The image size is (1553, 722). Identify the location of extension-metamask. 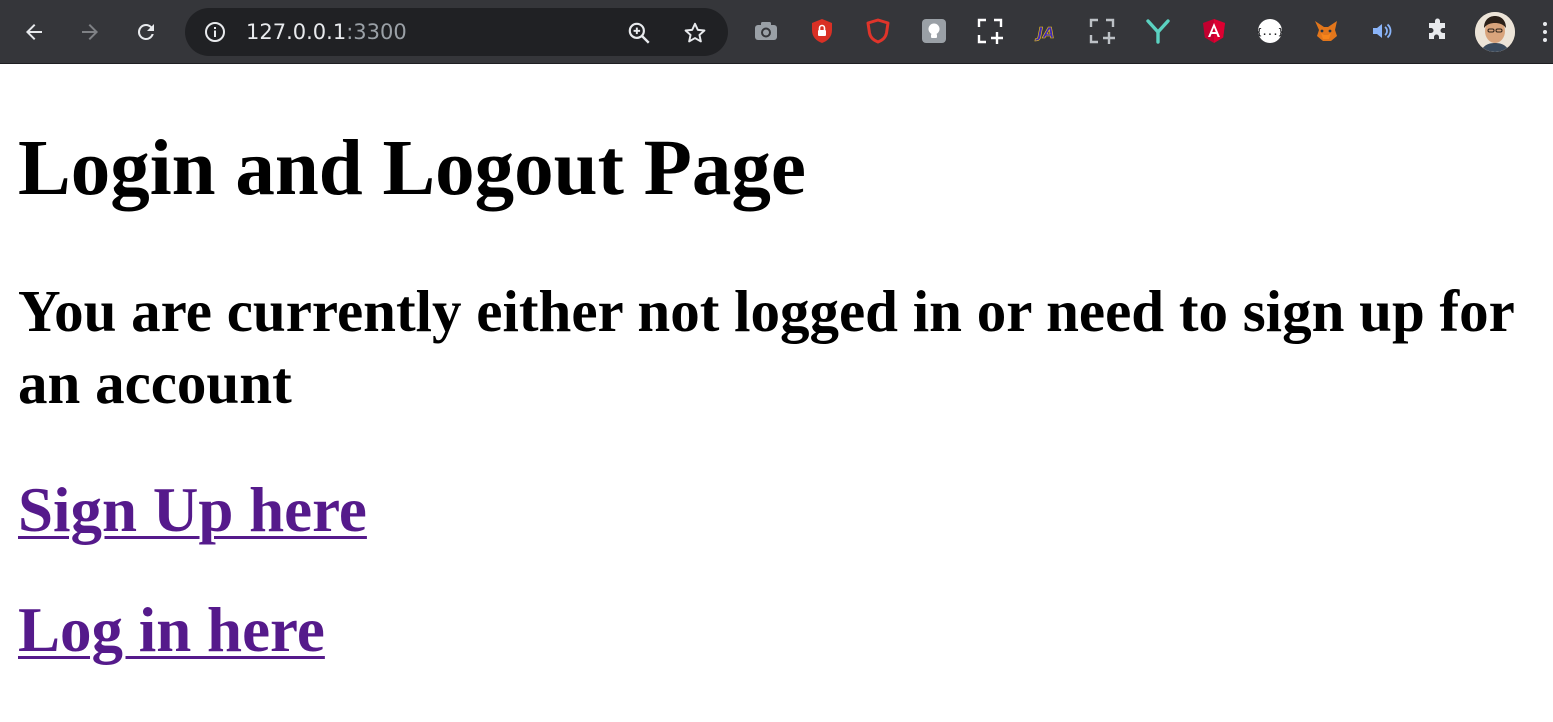
(1326, 31).